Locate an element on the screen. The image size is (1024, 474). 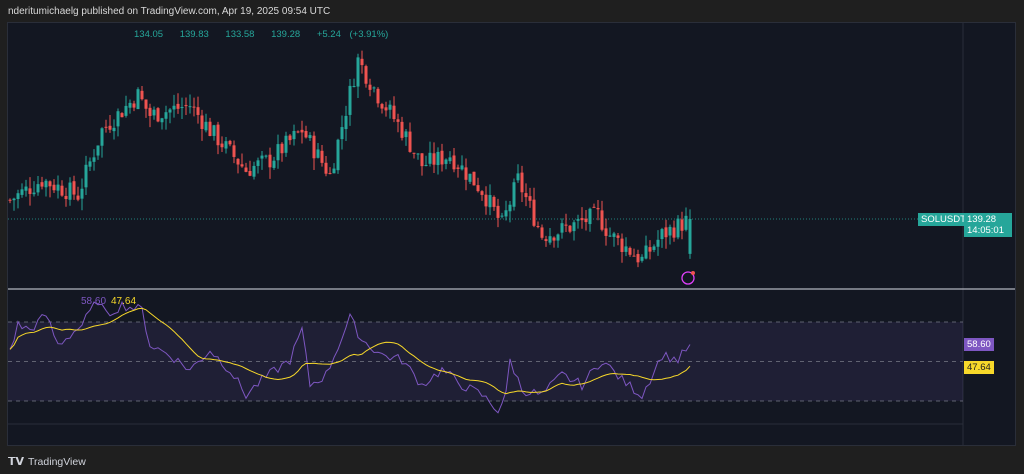
ohlc-high: 139.83 is located at coordinates (194, 34).